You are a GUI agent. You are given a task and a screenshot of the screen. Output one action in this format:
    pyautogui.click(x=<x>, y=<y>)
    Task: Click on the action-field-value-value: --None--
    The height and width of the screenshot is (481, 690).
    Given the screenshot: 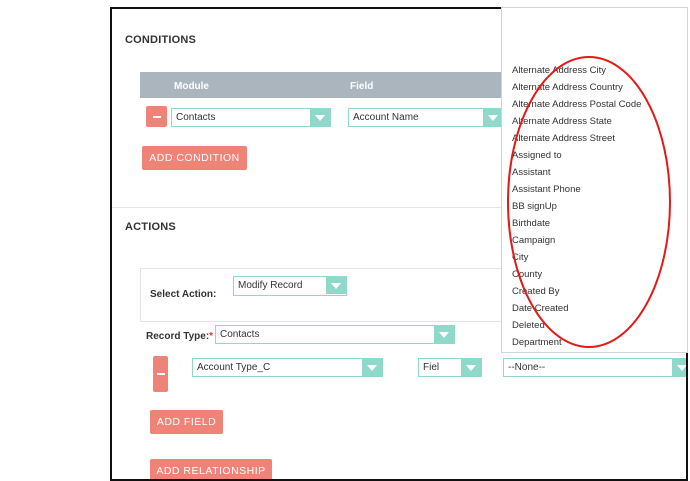 What is the action you would take?
    pyautogui.click(x=527, y=367)
    